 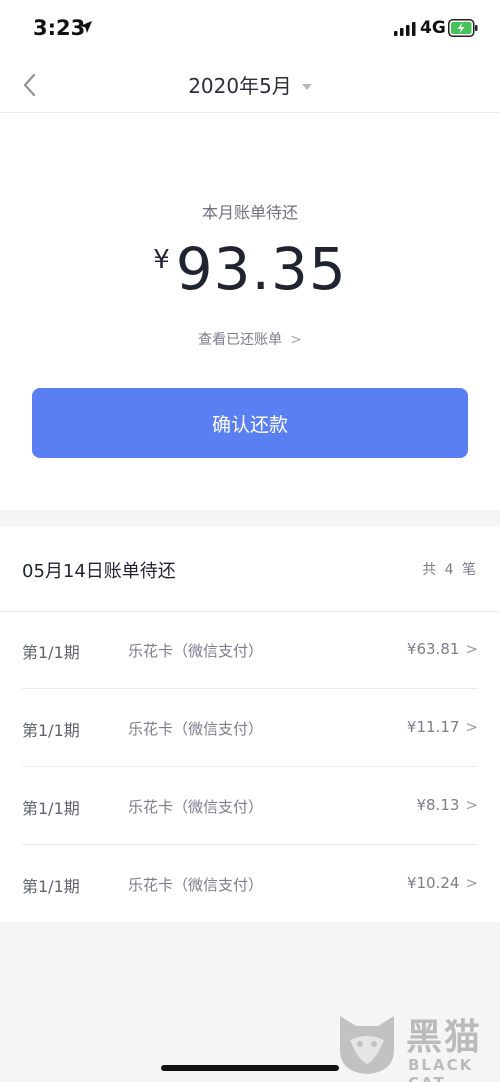 I want to click on amount-row: ¥93.35, so click(x=250, y=269).